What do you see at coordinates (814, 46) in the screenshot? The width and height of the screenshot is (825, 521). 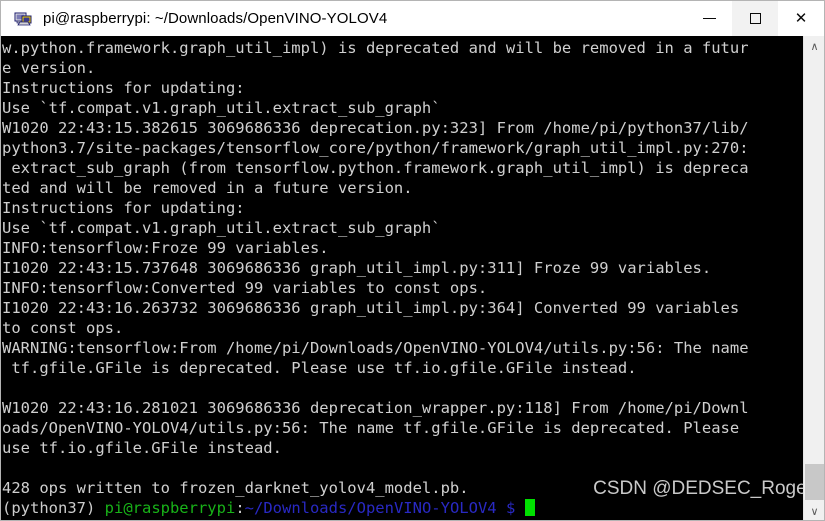 I see `scroll-up-arrow-icon: ∧` at bounding box center [814, 46].